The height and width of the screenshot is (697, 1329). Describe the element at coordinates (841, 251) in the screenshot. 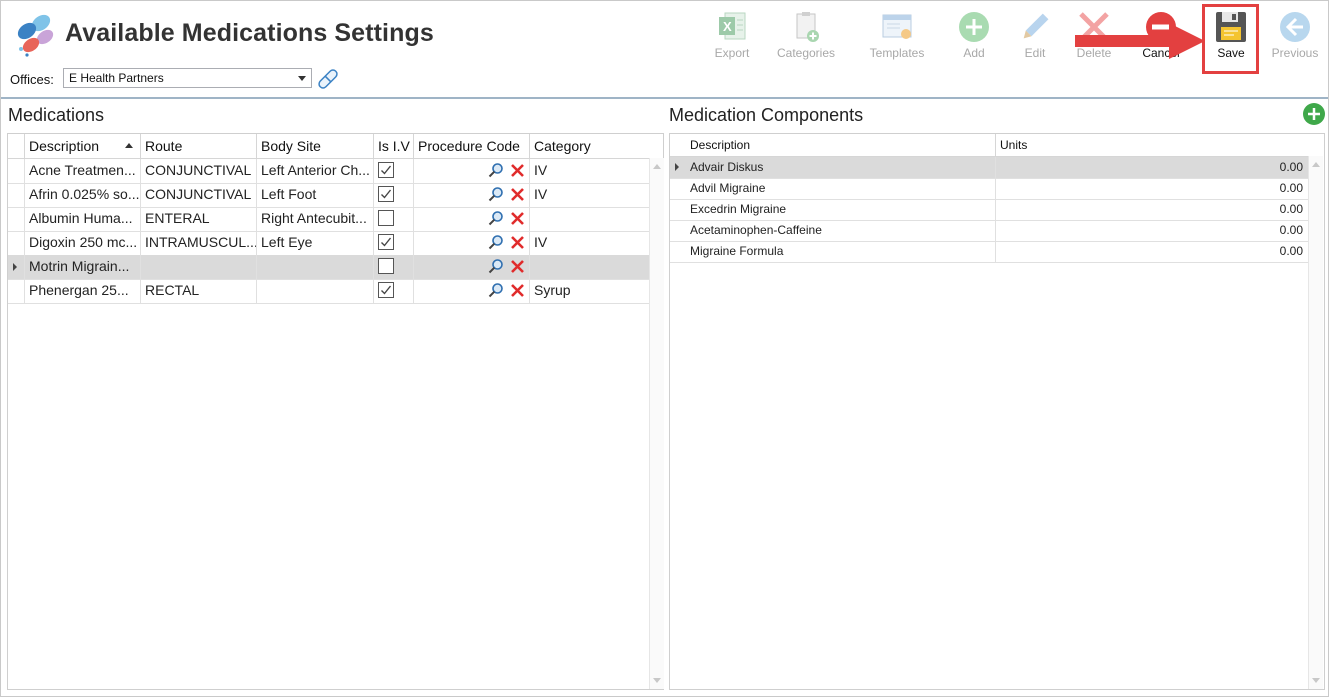

I see `cell-component-description: Migraine Formula` at that location.